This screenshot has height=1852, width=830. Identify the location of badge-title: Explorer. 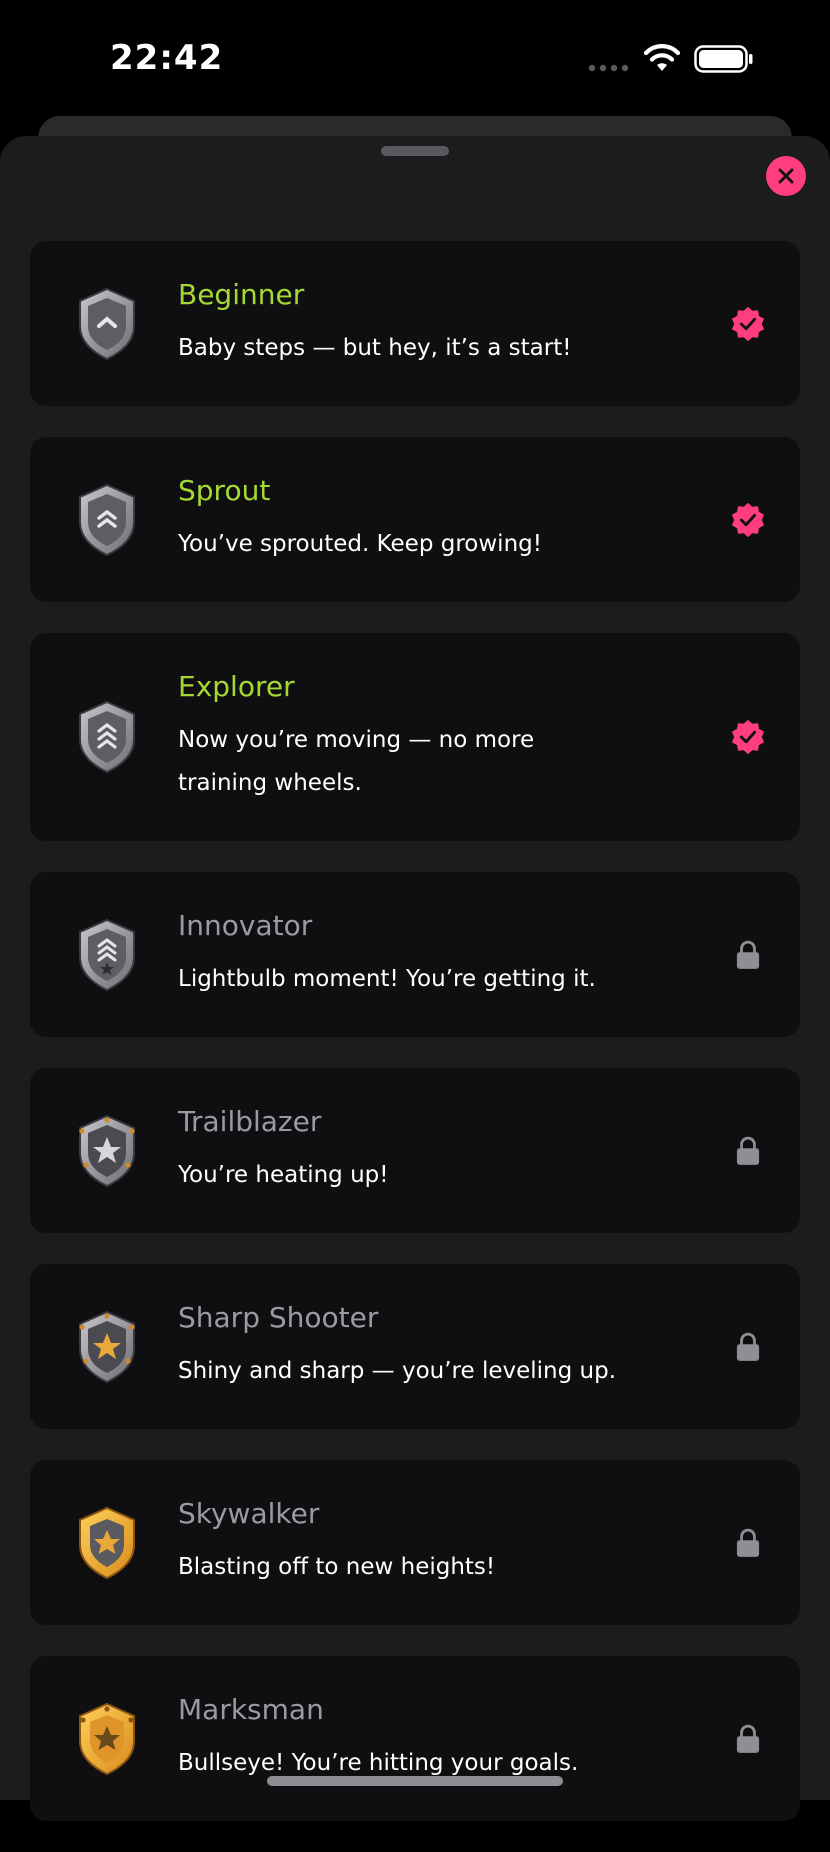
(236, 686).